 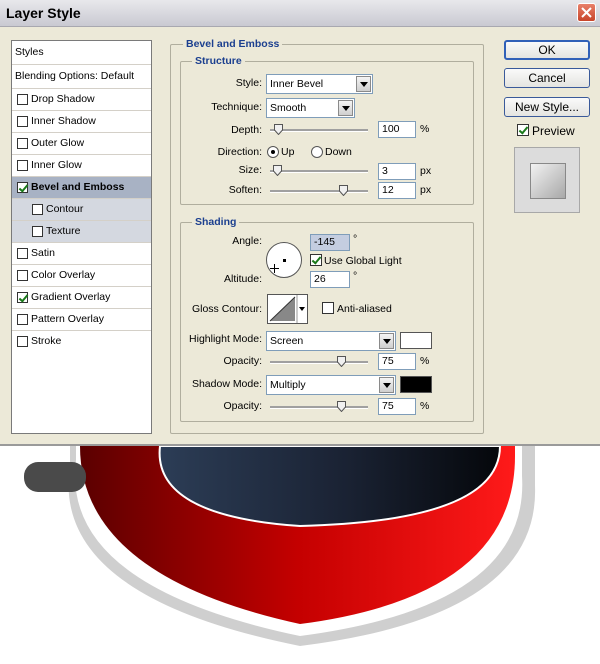 I want to click on style-select: Inner Bevel, so click(x=319, y=84).